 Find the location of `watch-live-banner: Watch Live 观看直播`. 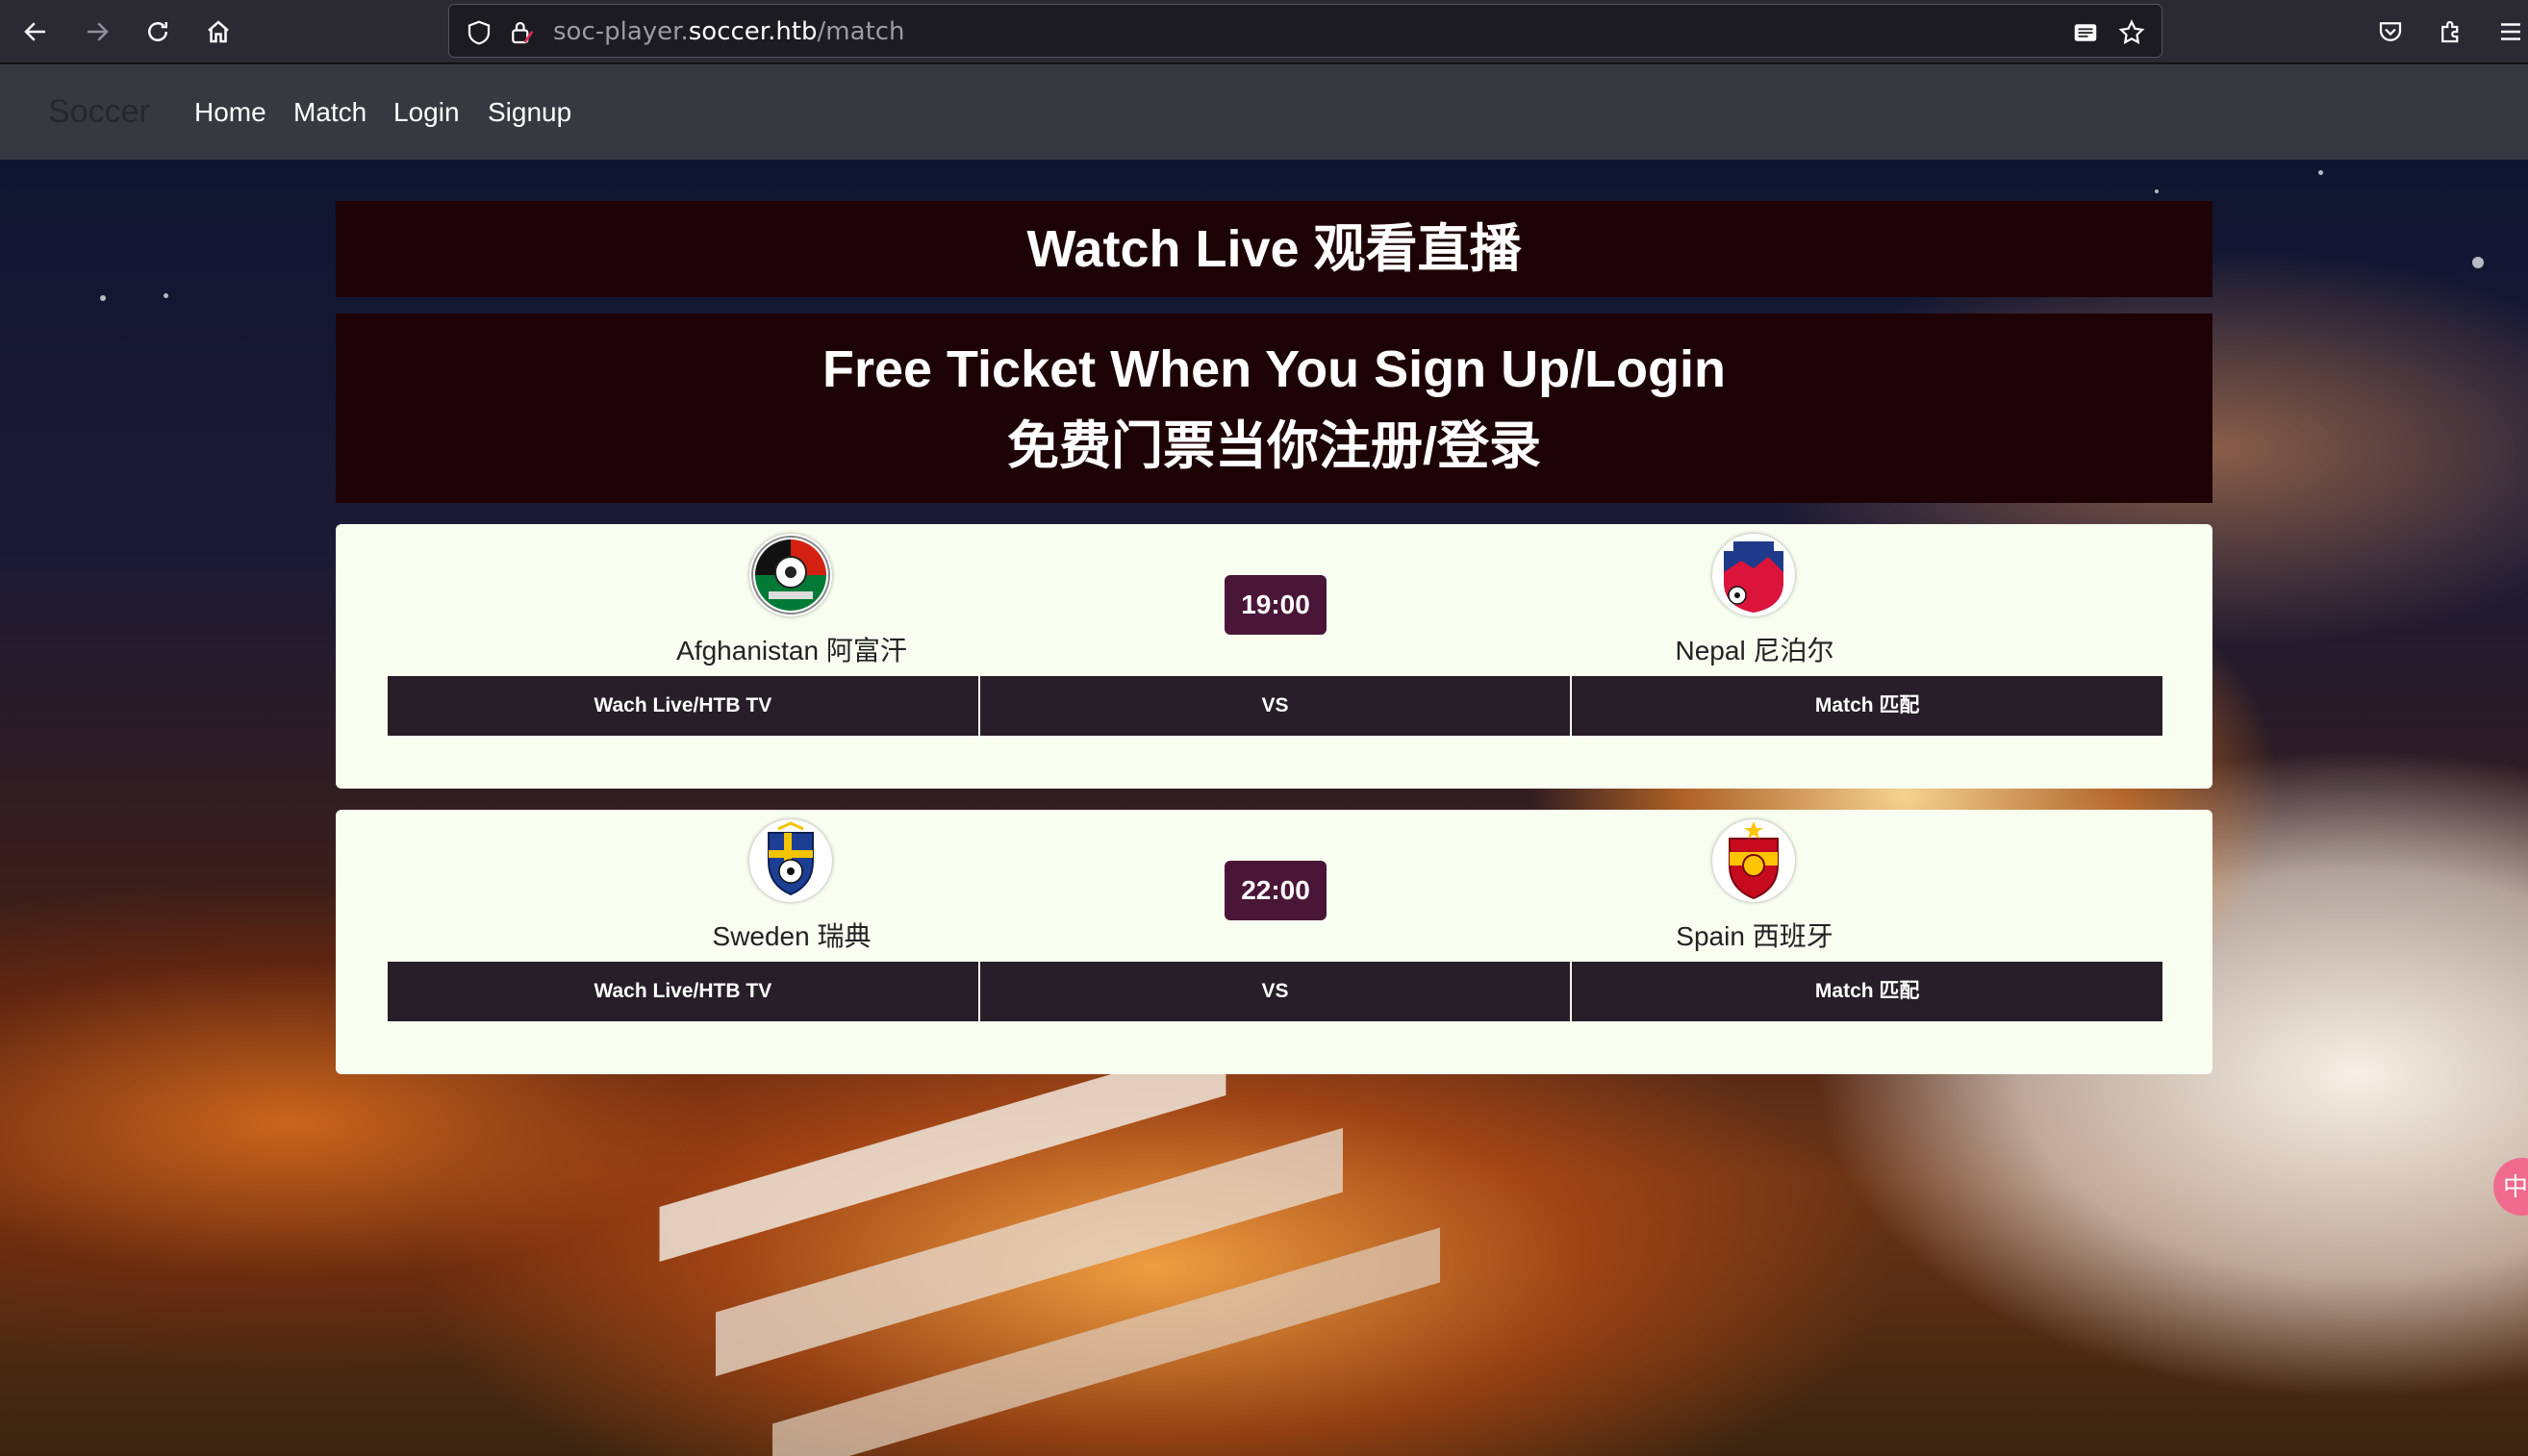

watch-live-banner: Watch Live 观看直播 is located at coordinates (1274, 249).